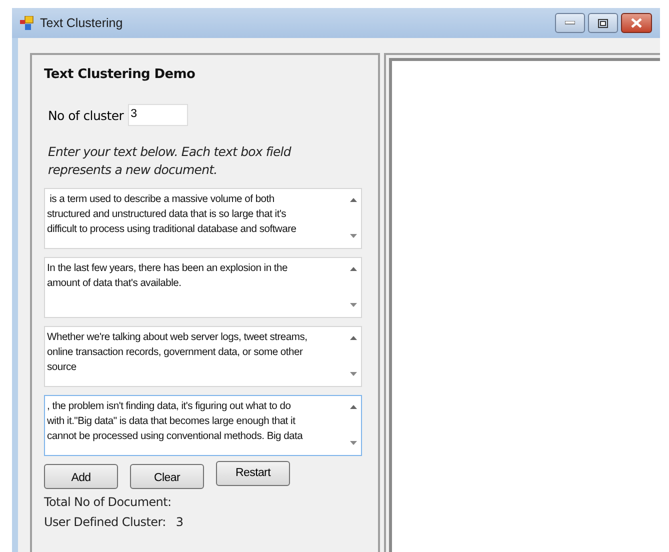 The image size is (669, 552). I want to click on action-button: Clear, so click(167, 476).